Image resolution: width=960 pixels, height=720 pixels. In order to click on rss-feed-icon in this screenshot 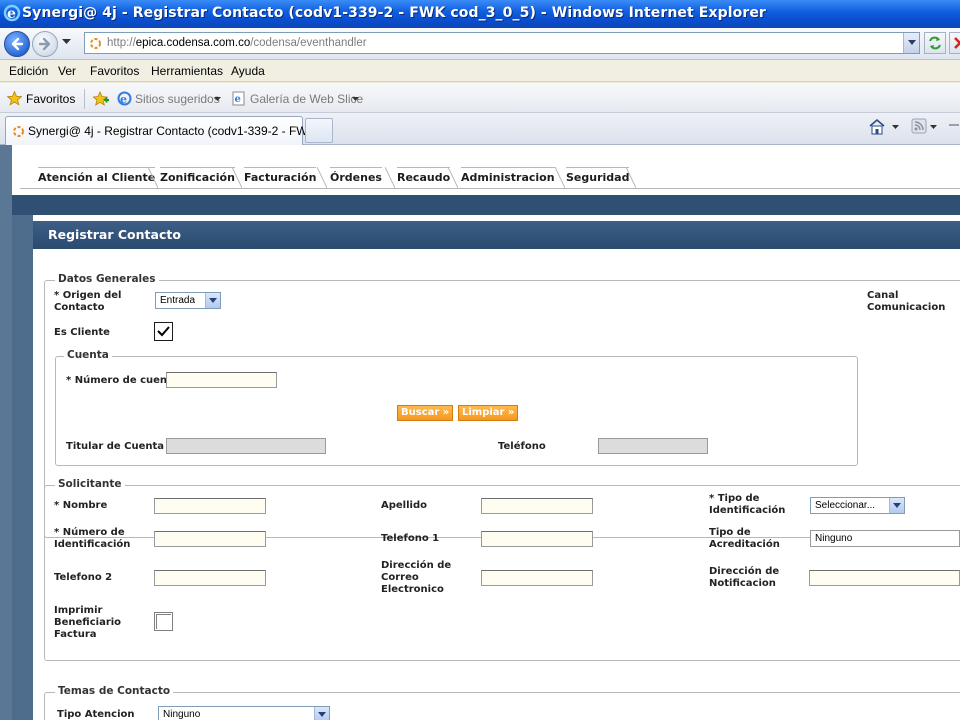, I will do `click(919, 126)`.